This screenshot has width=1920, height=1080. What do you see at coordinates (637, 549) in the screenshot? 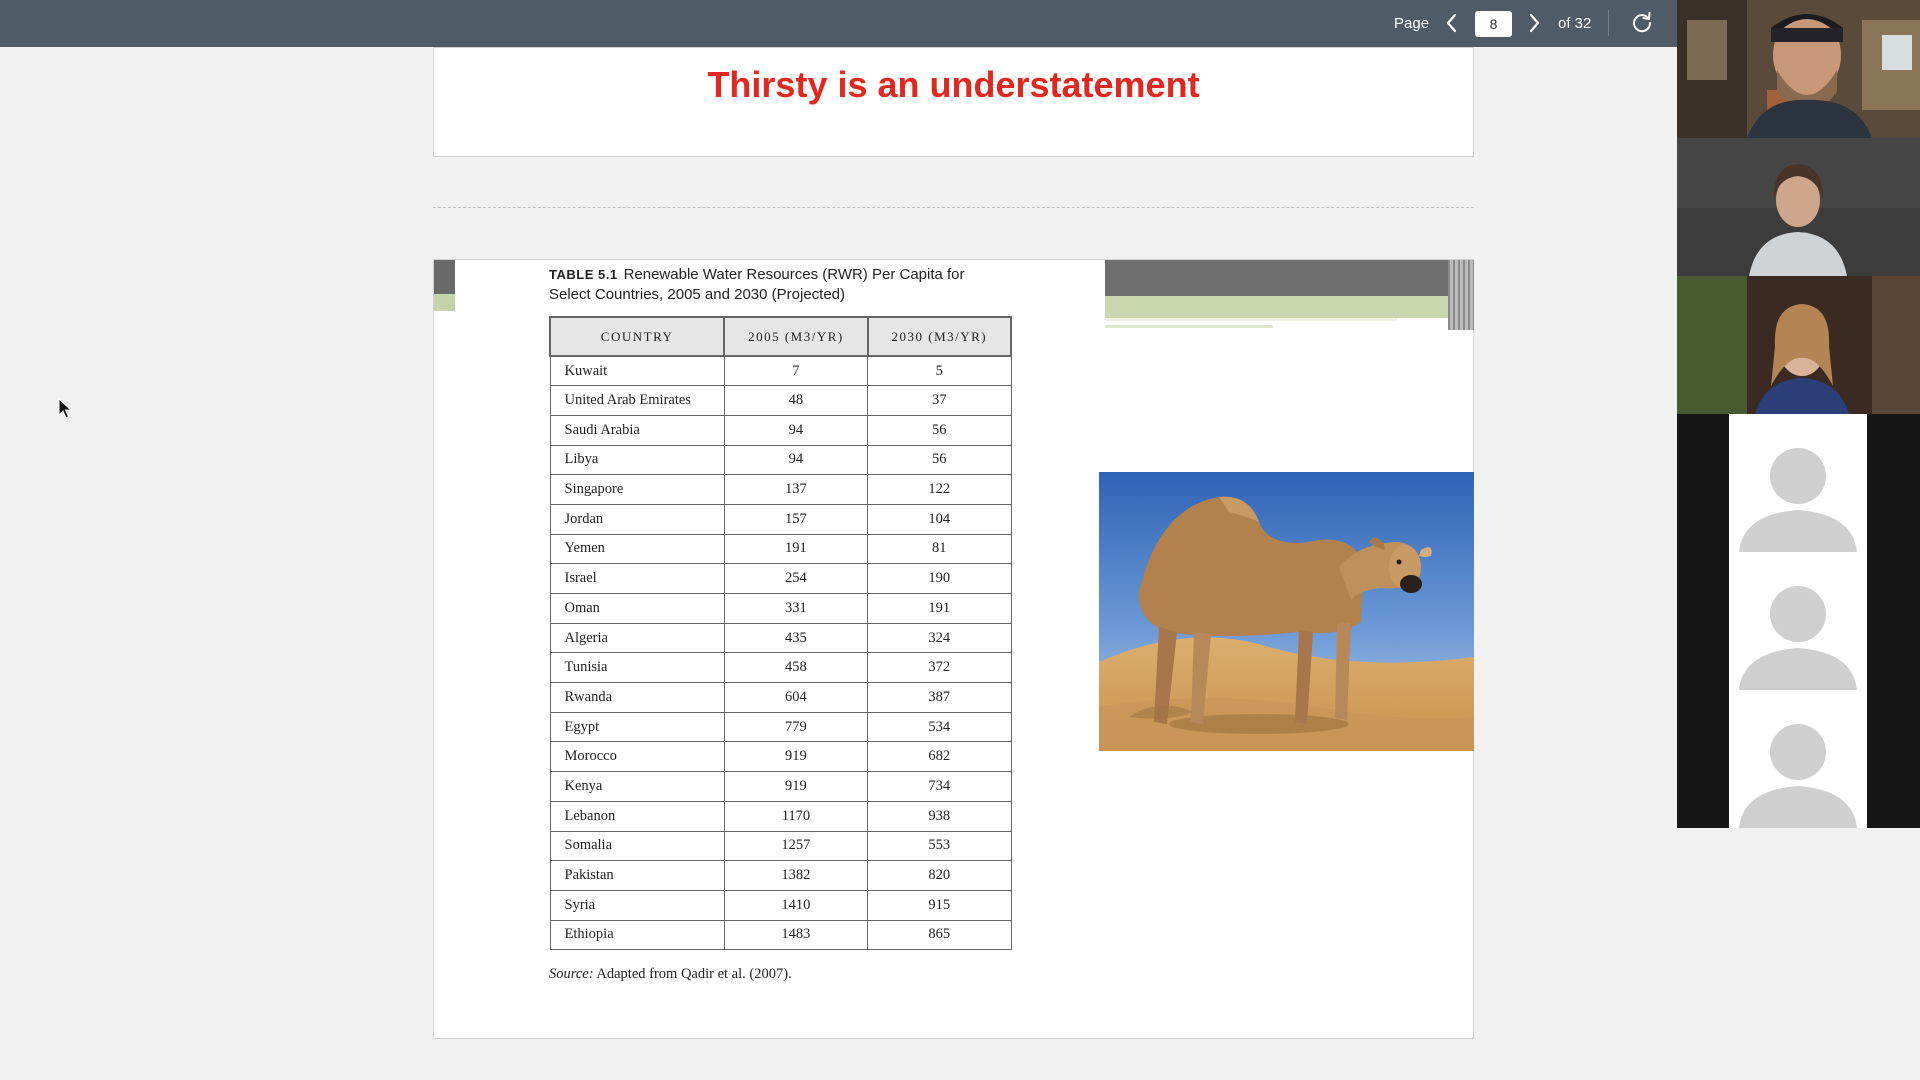
I see `country-cell: Yemen` at bounding box center [637, 549].